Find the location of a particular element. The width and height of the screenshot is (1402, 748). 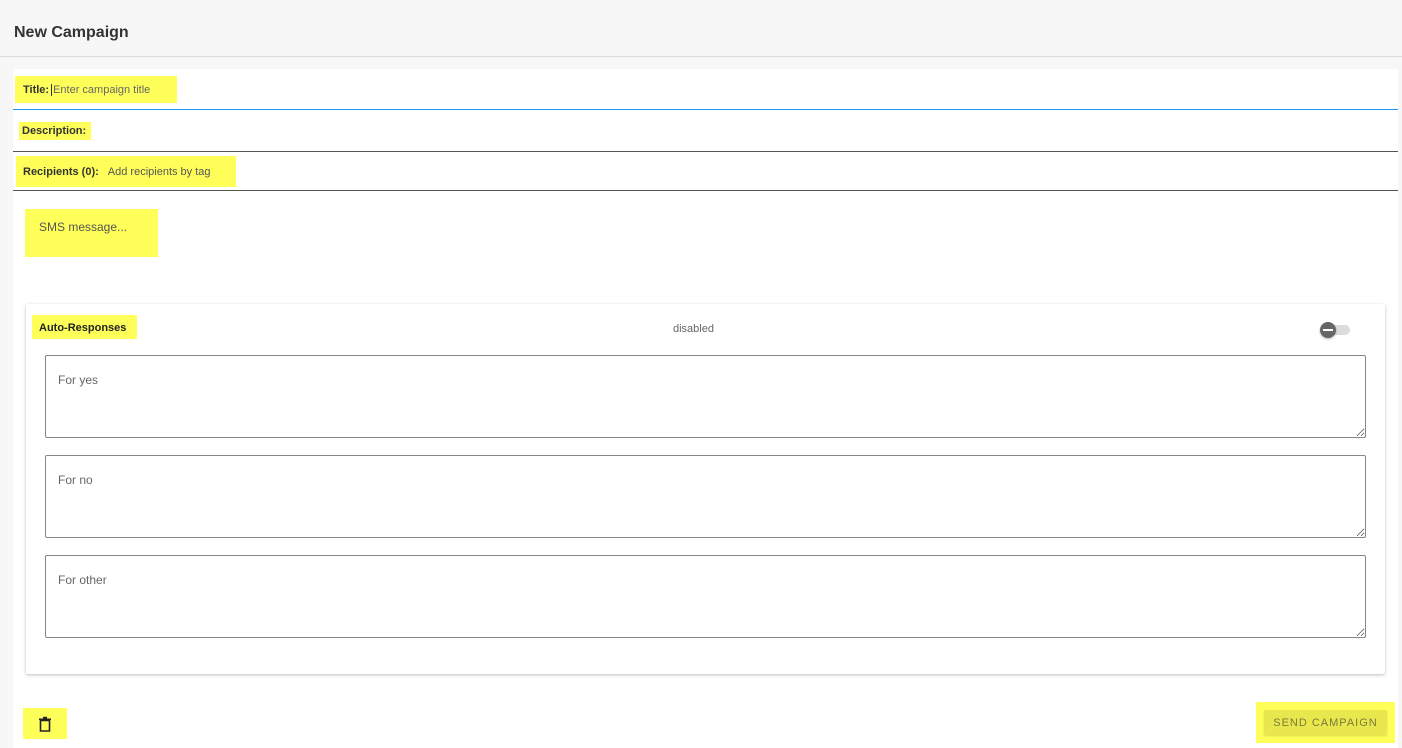

title-label: Title: is located at coordinates (36, 89).